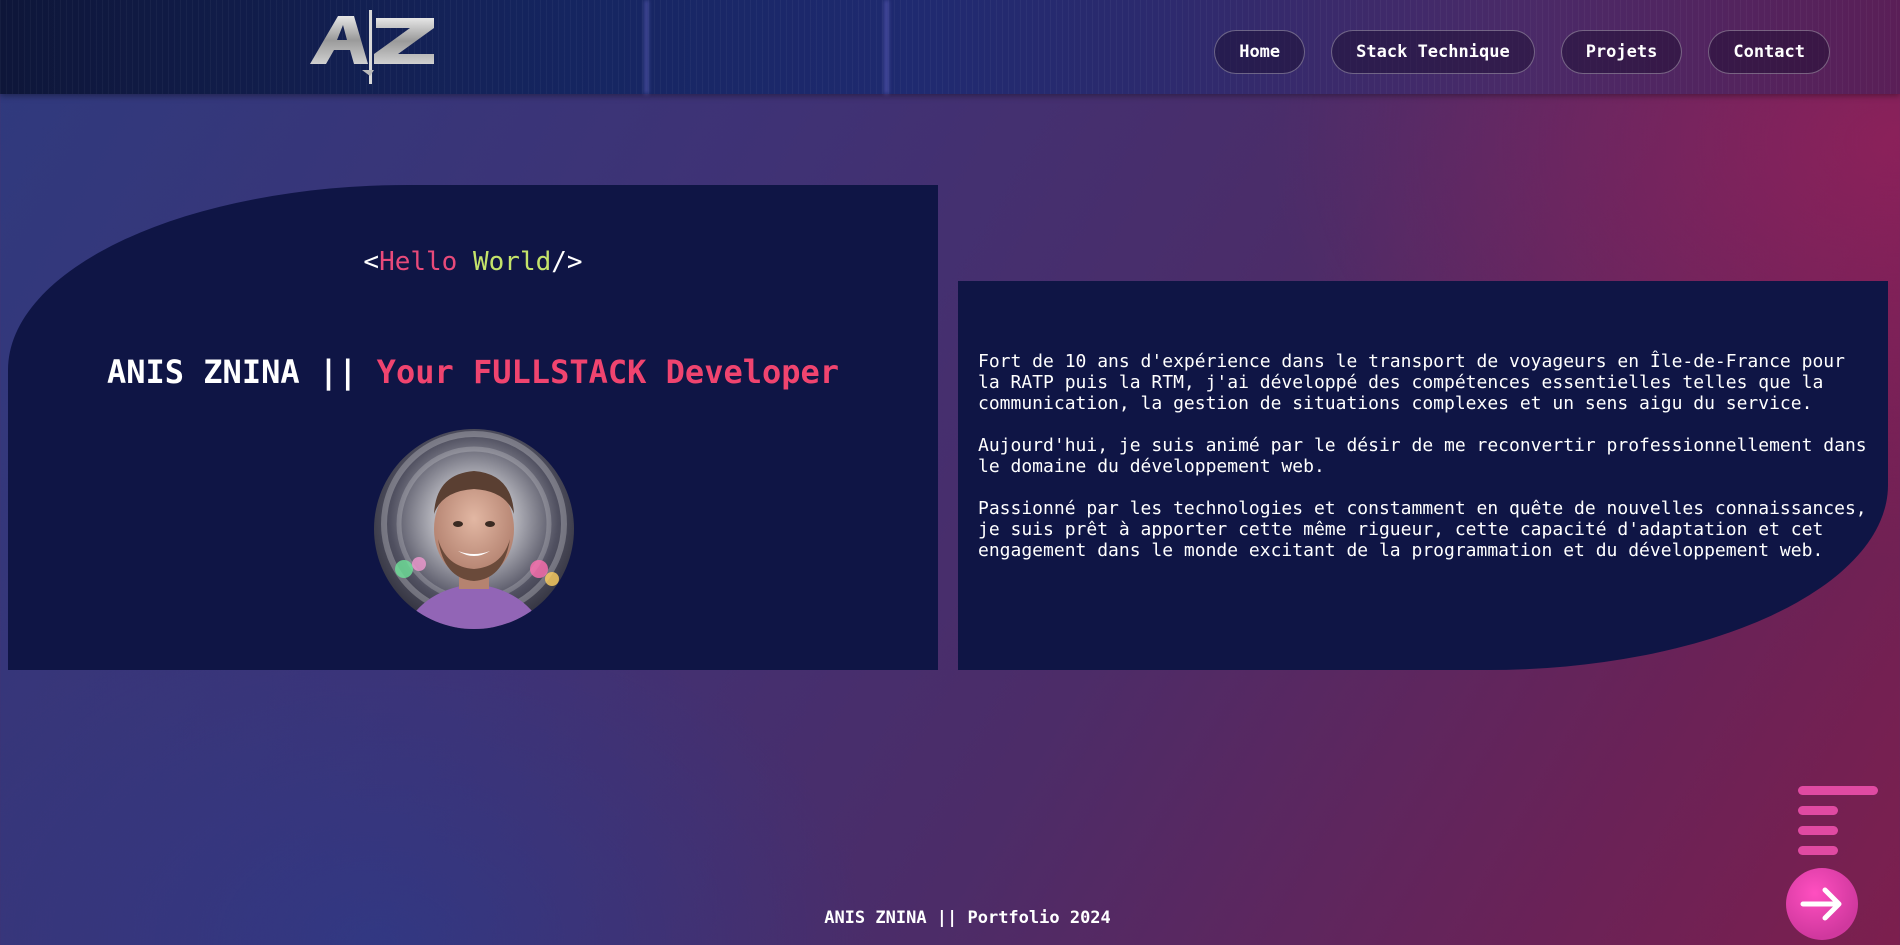 Image resolution: width=1900 pixels, height=945 pixels. Describe the element at coordinates (1260, 52) in the screenshot. I see `nav-home-button: Home` at that location.